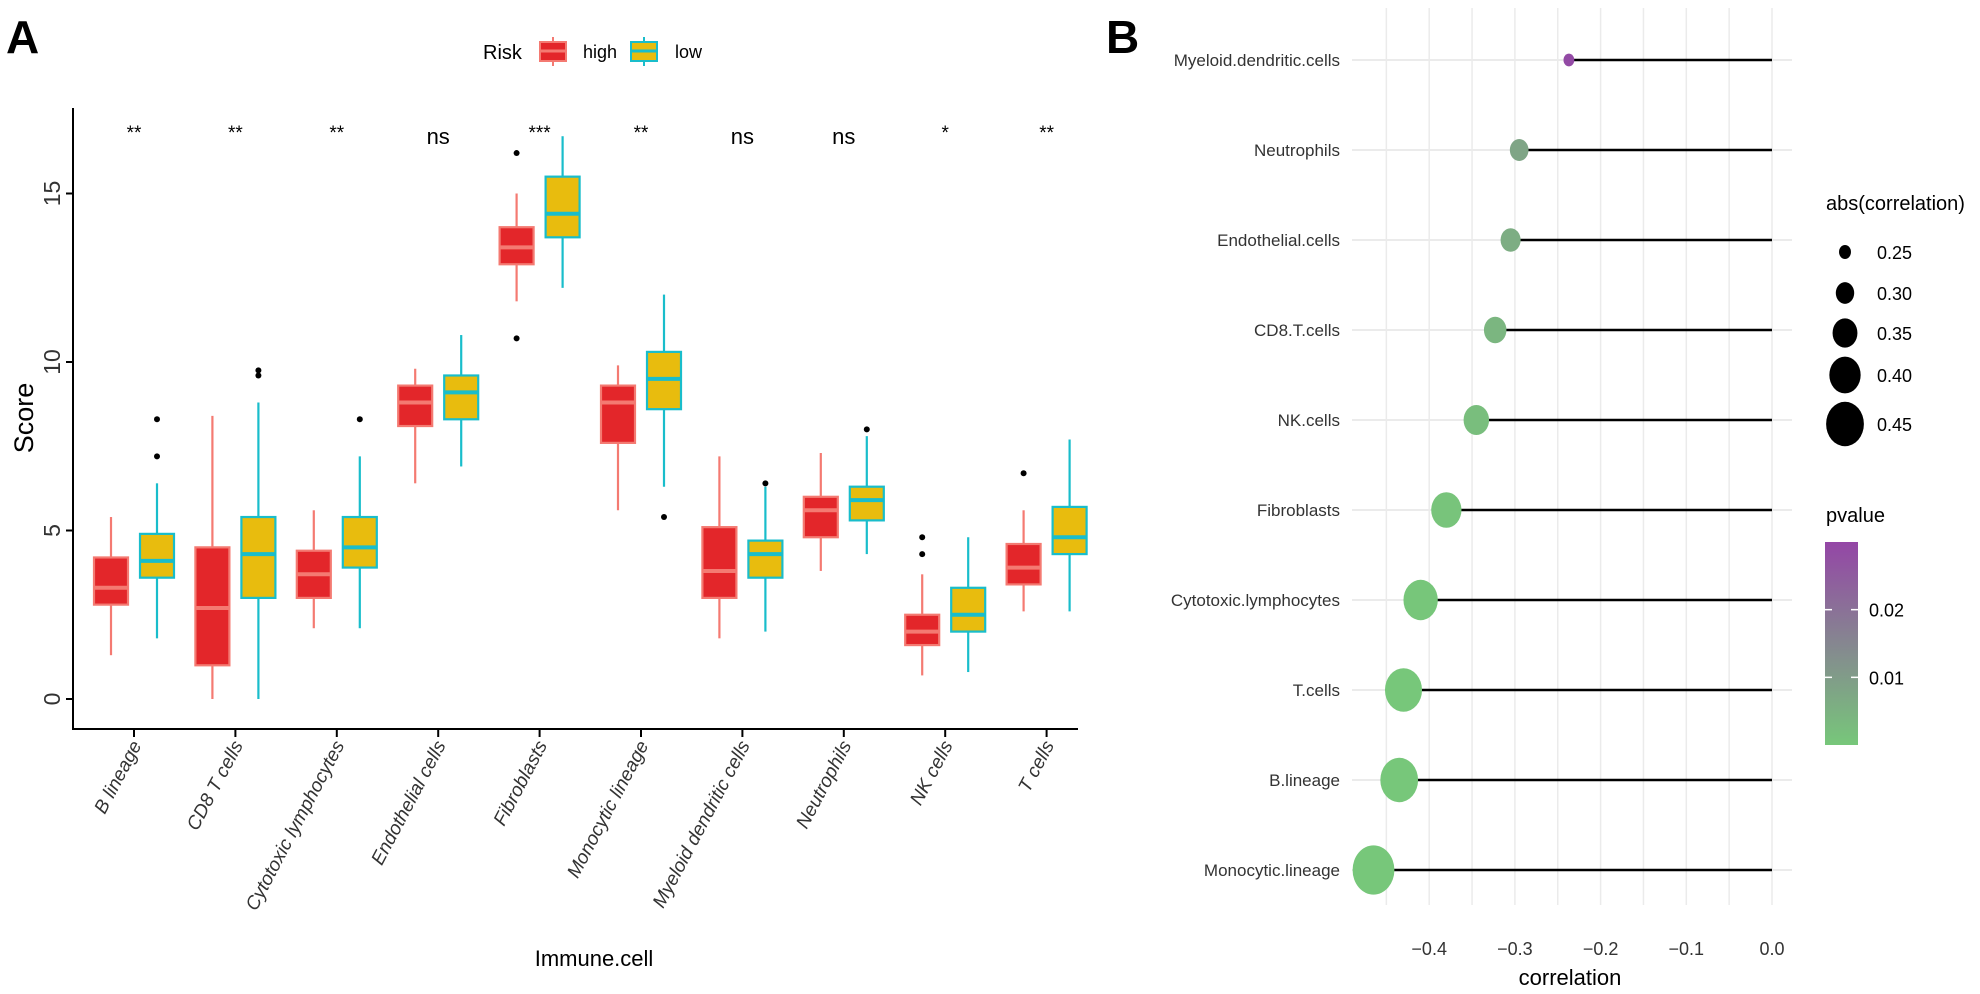 This screenshot has height=994, width=1980. Describe the element at coordinates (56, 443) in the screenshot. I see `y-ticks: 0 5 10 15` at that location.